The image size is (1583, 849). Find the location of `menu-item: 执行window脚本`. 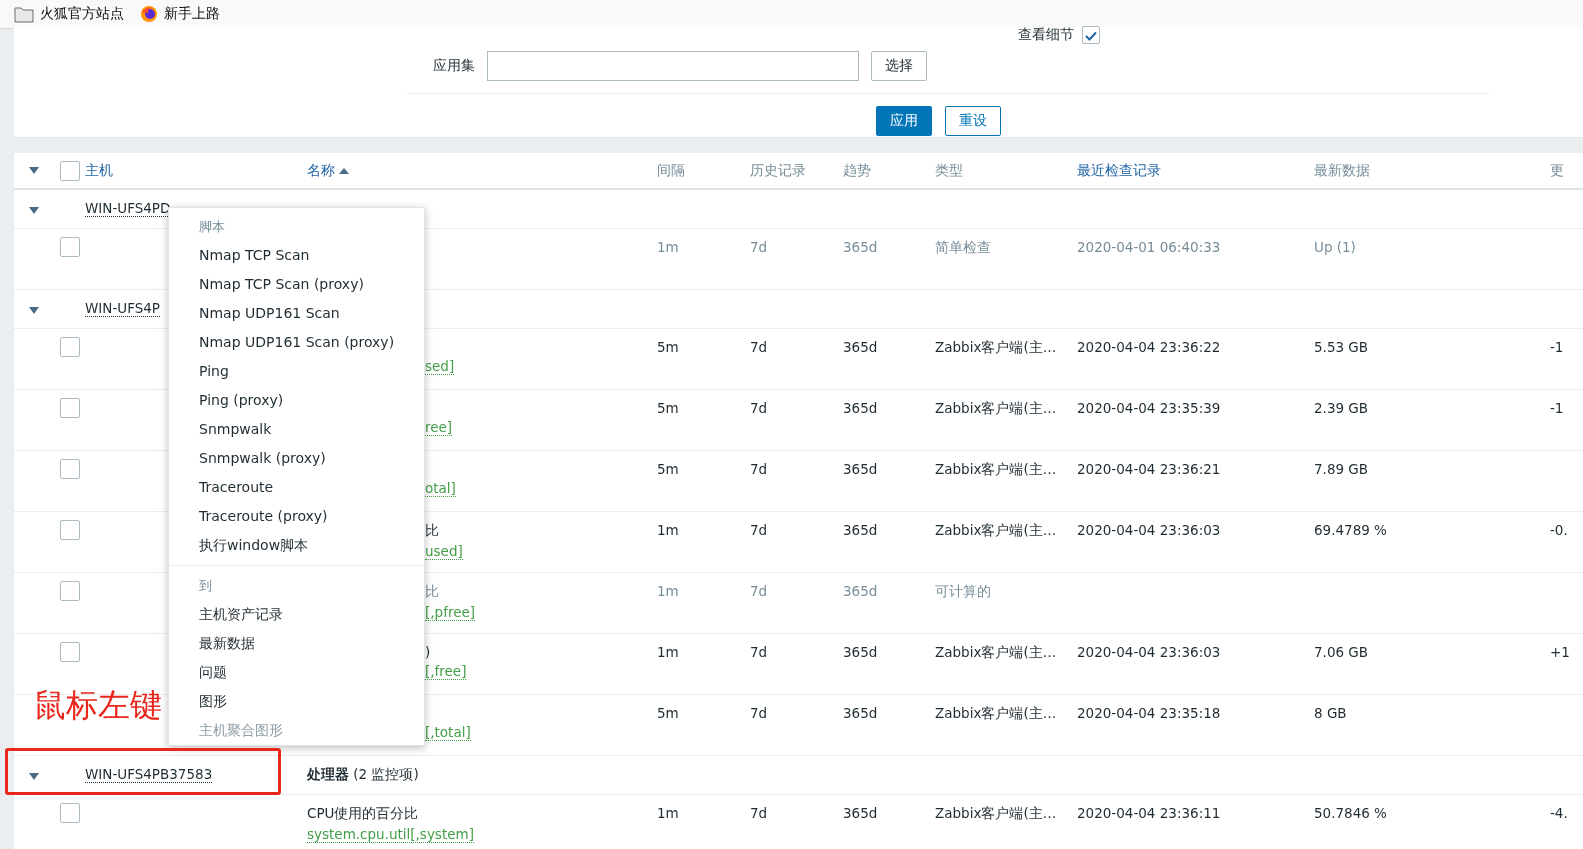

menu-item: 执行window脚本 is located at coordinates (296, 545).